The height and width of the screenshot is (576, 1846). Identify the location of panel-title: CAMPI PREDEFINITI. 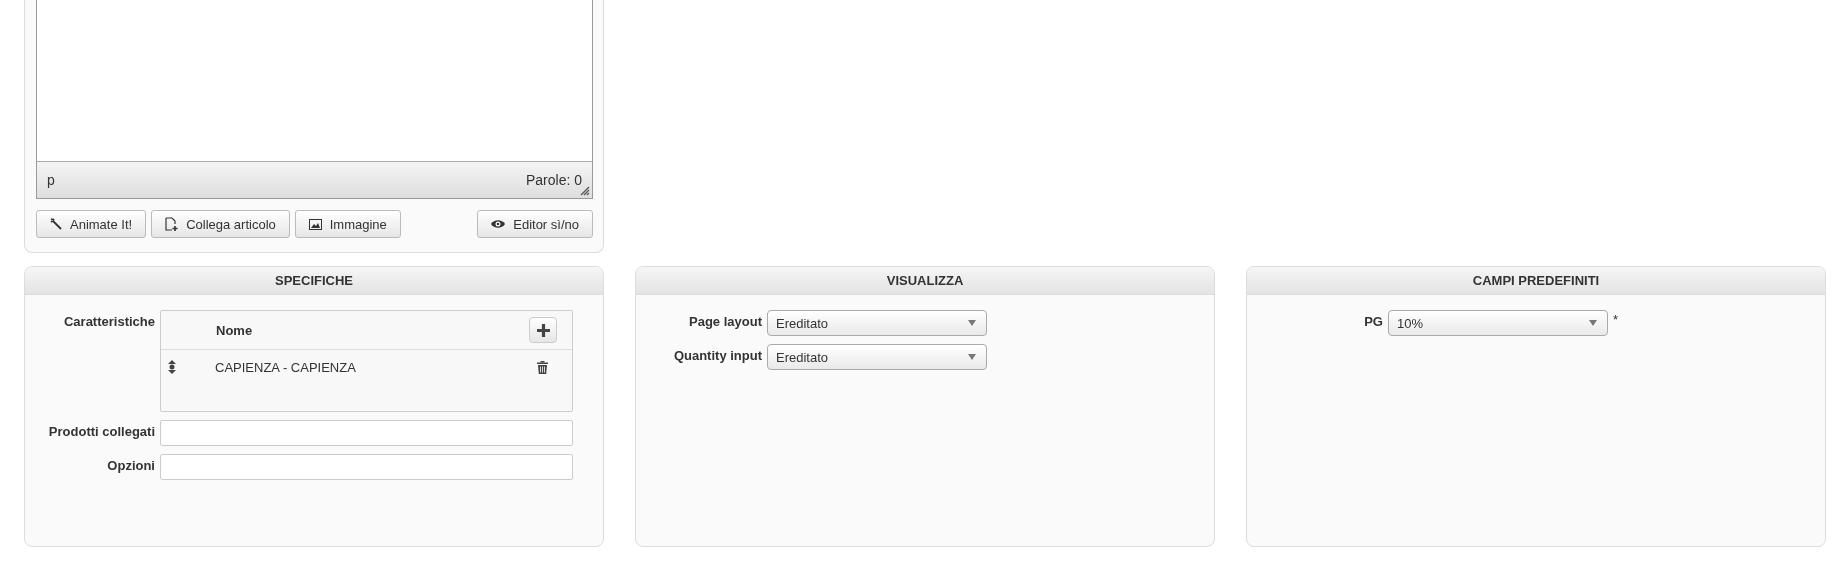
(1536, 281).